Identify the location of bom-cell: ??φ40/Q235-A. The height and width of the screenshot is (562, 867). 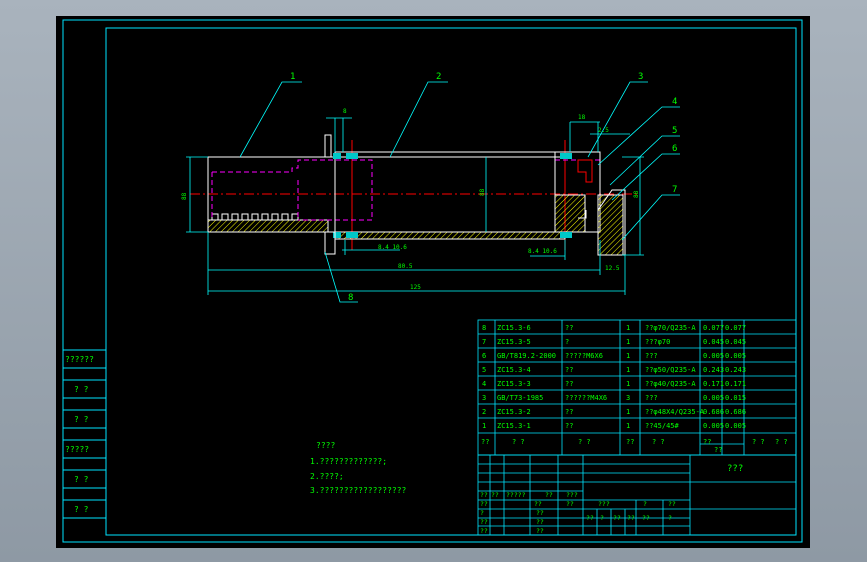
(670, 384).